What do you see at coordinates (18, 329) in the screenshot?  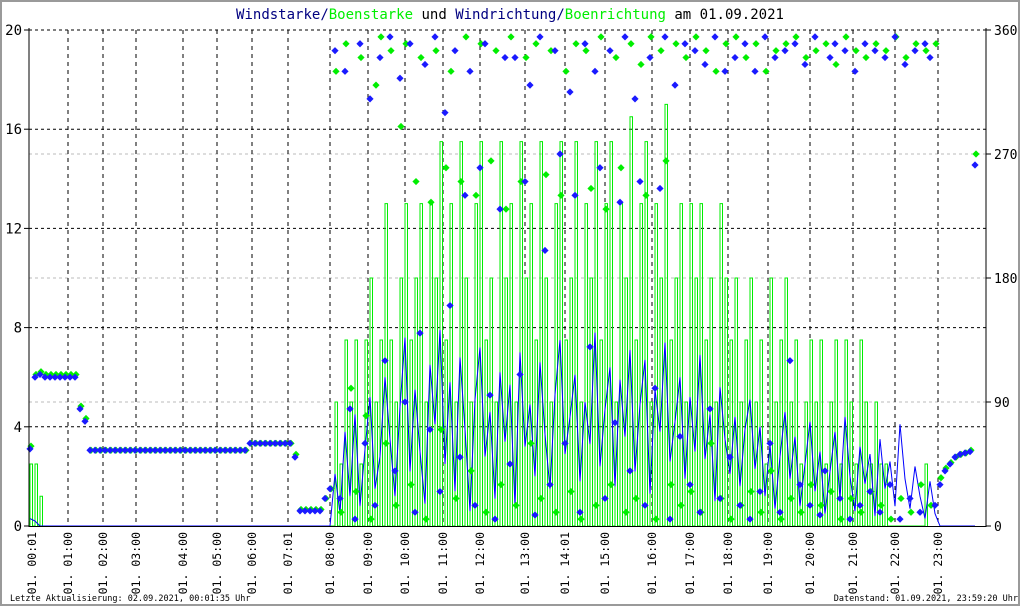 I see `left-tick-label: 8` at bounding box center [18, 329].